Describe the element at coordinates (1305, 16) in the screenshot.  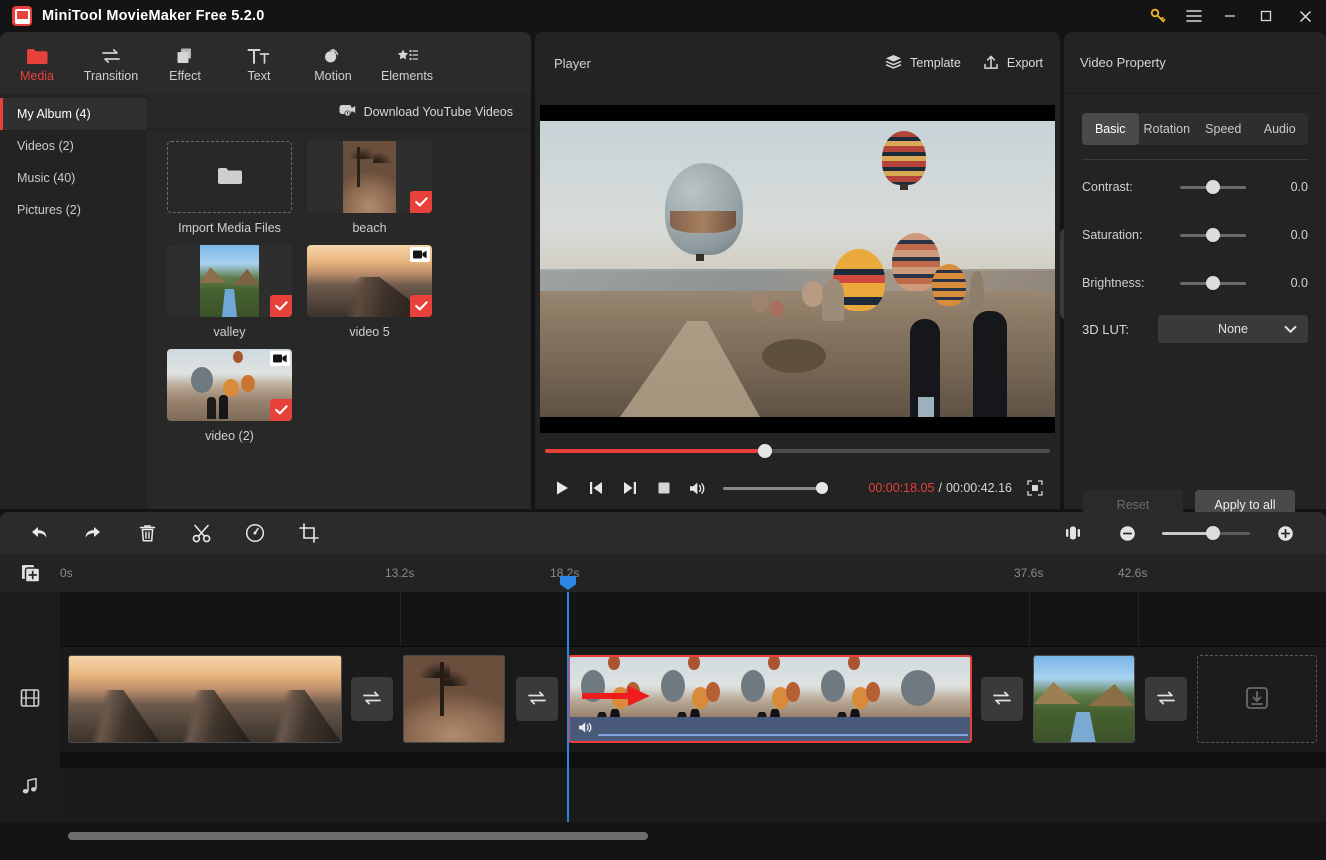
I see `close-icon` at that location.